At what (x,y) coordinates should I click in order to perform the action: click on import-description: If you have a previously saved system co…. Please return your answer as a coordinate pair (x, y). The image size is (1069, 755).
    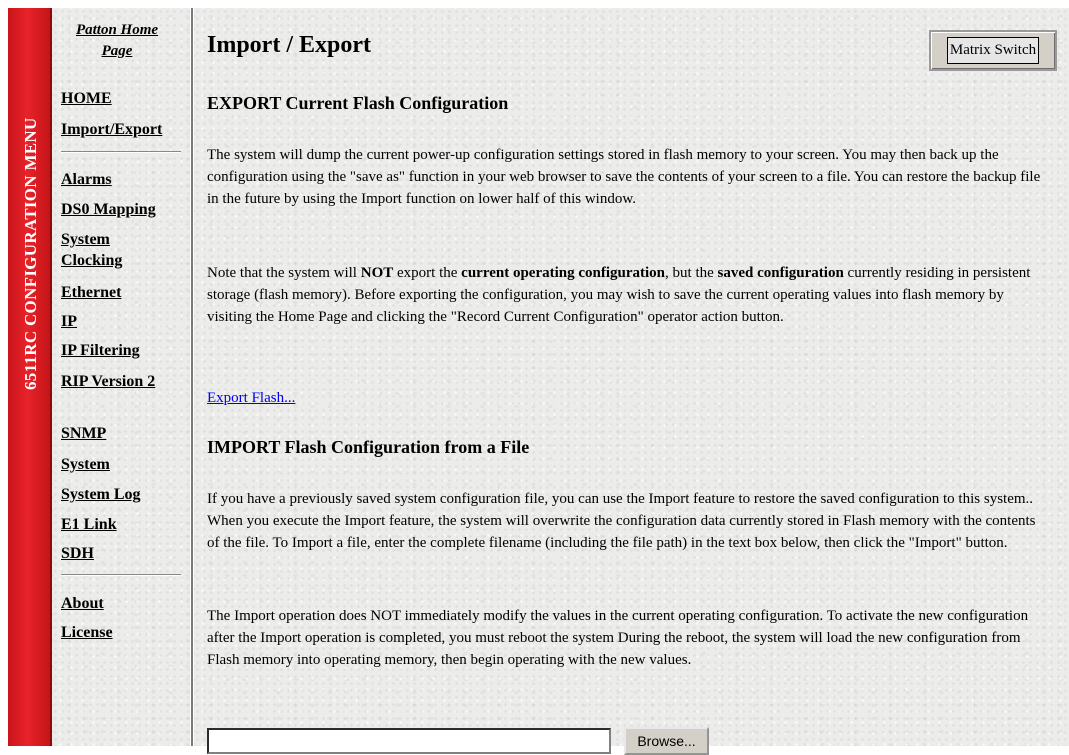
    Looking at the image, I should click on (621, 521).